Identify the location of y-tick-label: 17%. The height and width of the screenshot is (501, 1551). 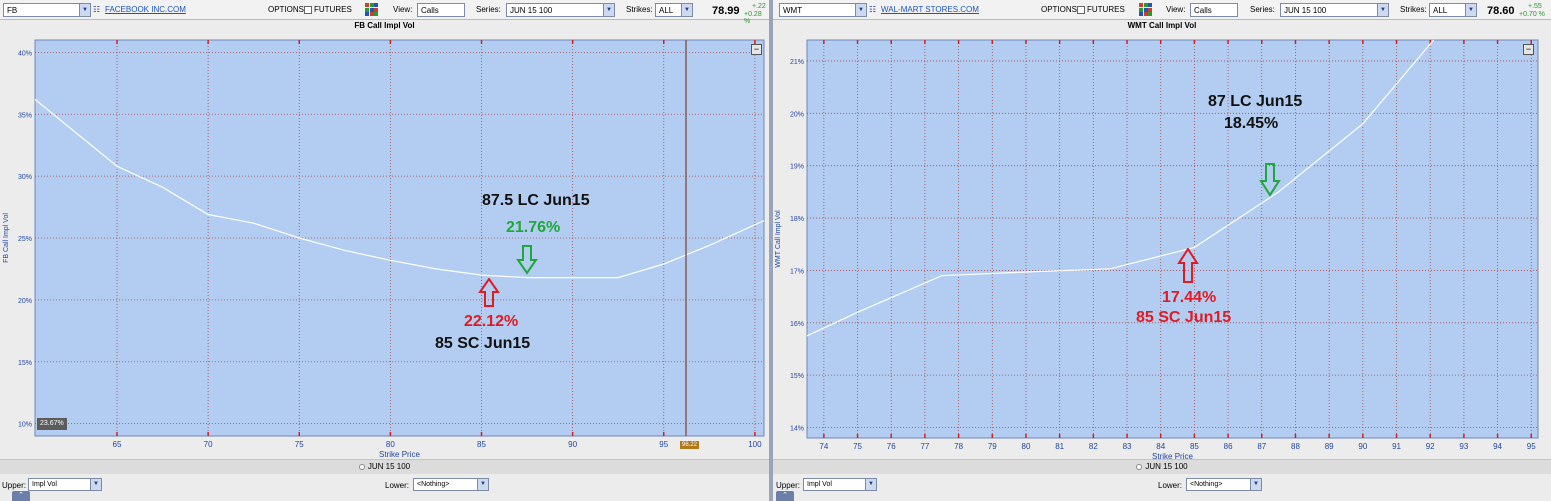
(797, 271).